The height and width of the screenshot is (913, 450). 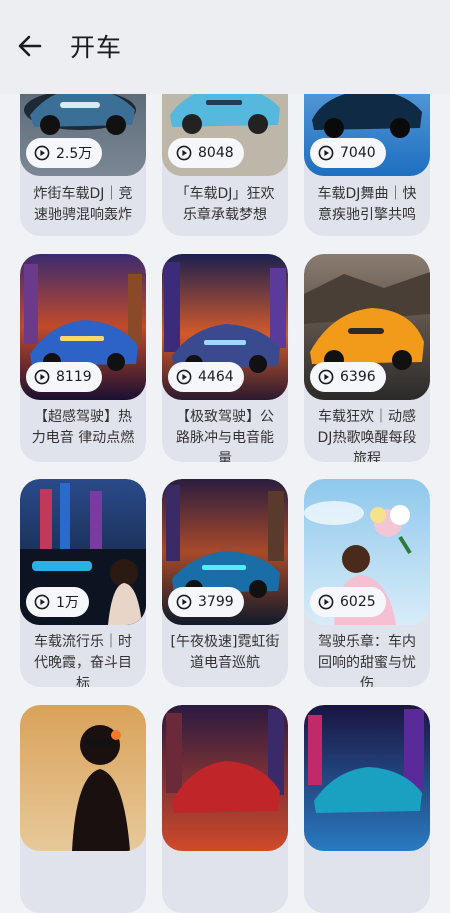 What do you see at coordinates (83, 327) in the screenshot?
I see `playlist-cover: 8119` at bounding box center [83, 327].